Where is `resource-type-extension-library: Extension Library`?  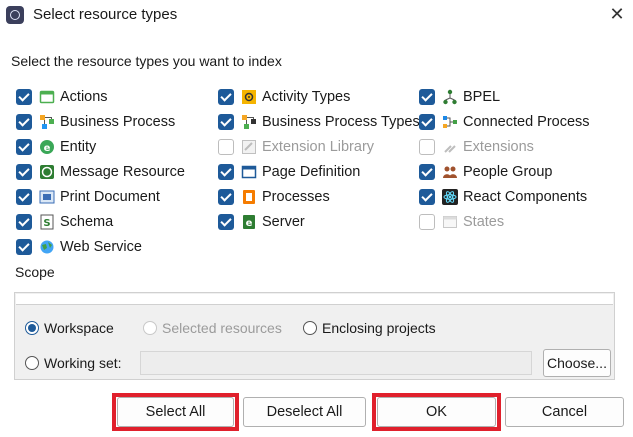
resource-type-extension-library: Extension Library is located at coordinates (296, 147).